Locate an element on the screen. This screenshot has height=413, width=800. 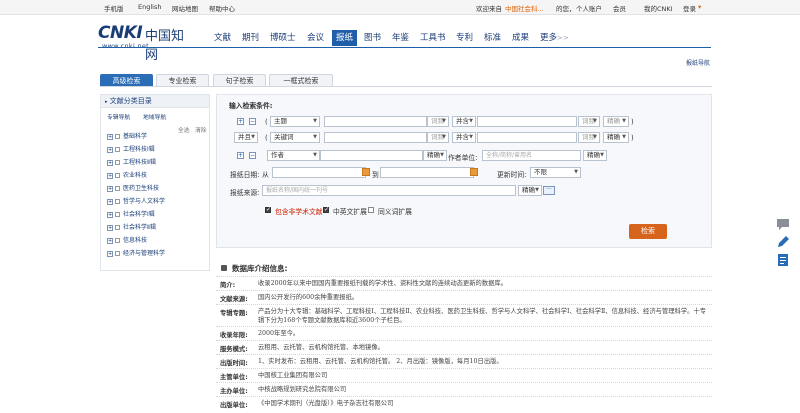
tab-single-box-search: 一框式检索 is located at coordinates (301, 80).